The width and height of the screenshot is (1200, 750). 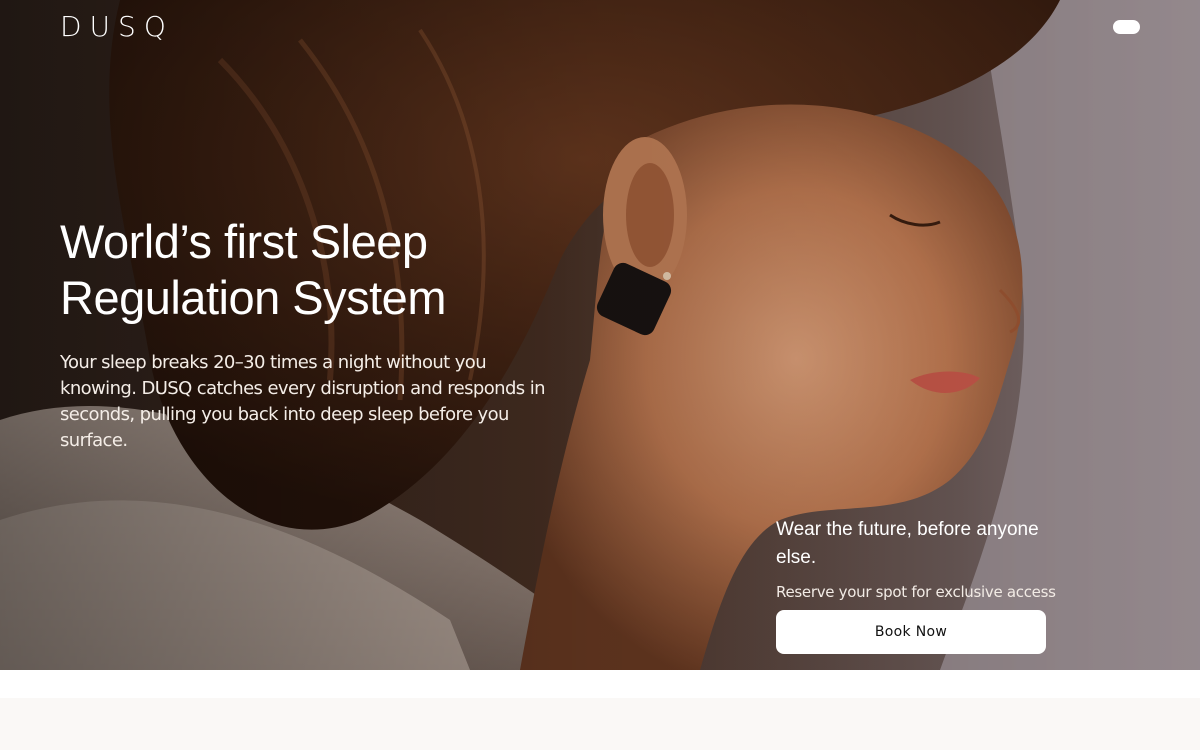 I want to click on book-now-button: Book Now, so click(x=911, y=632).